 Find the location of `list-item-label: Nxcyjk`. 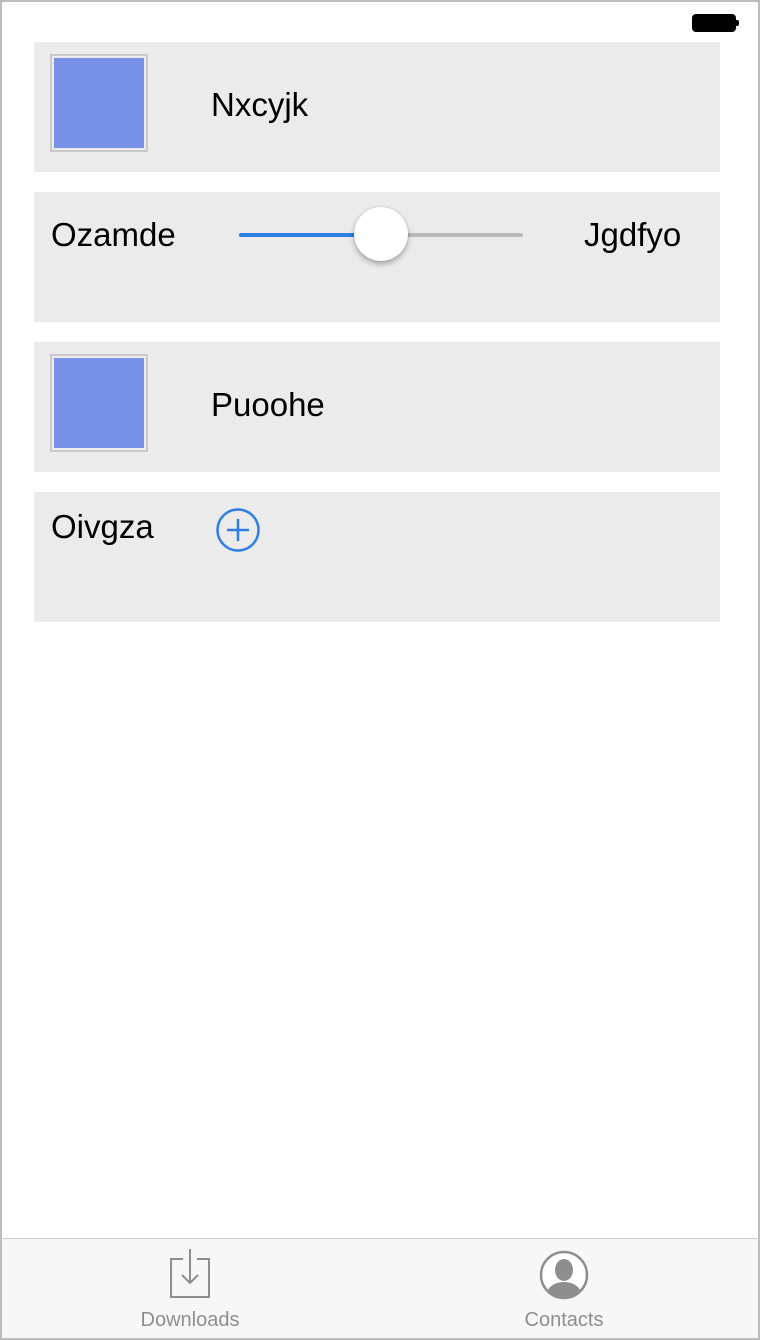

list-item-label: Nxcyjk is located at coordinates (260, 104).